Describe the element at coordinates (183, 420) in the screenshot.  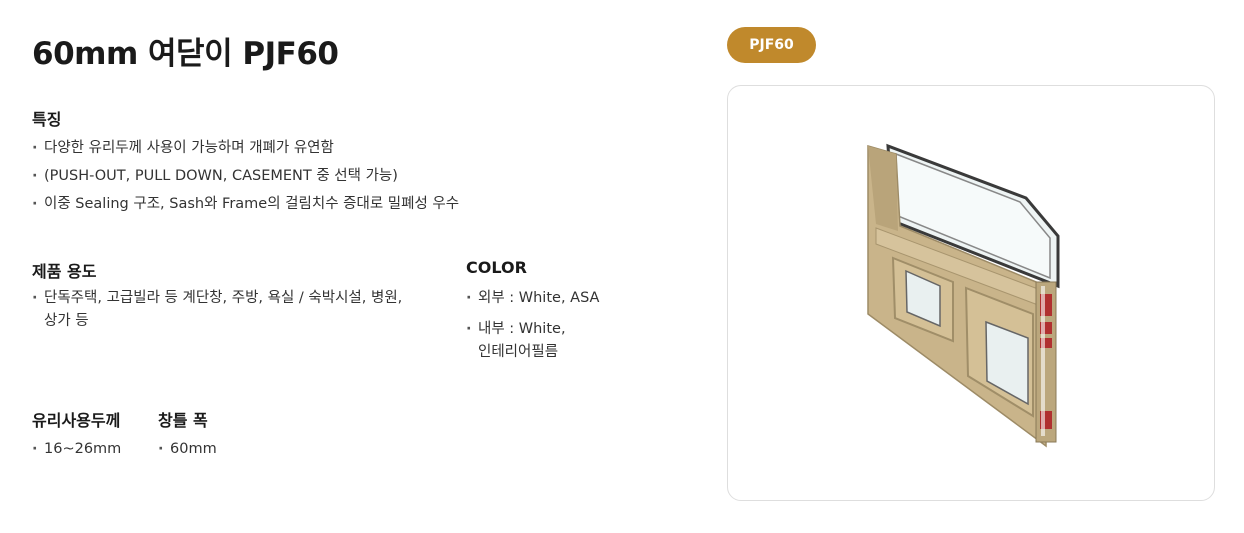
I see `frame-width-heading: 창틀 폭` at that location.